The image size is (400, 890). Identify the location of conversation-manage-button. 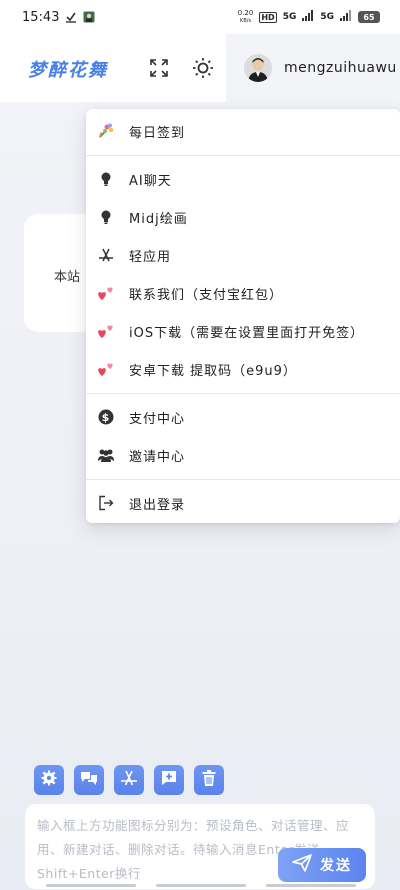
(89, 780).